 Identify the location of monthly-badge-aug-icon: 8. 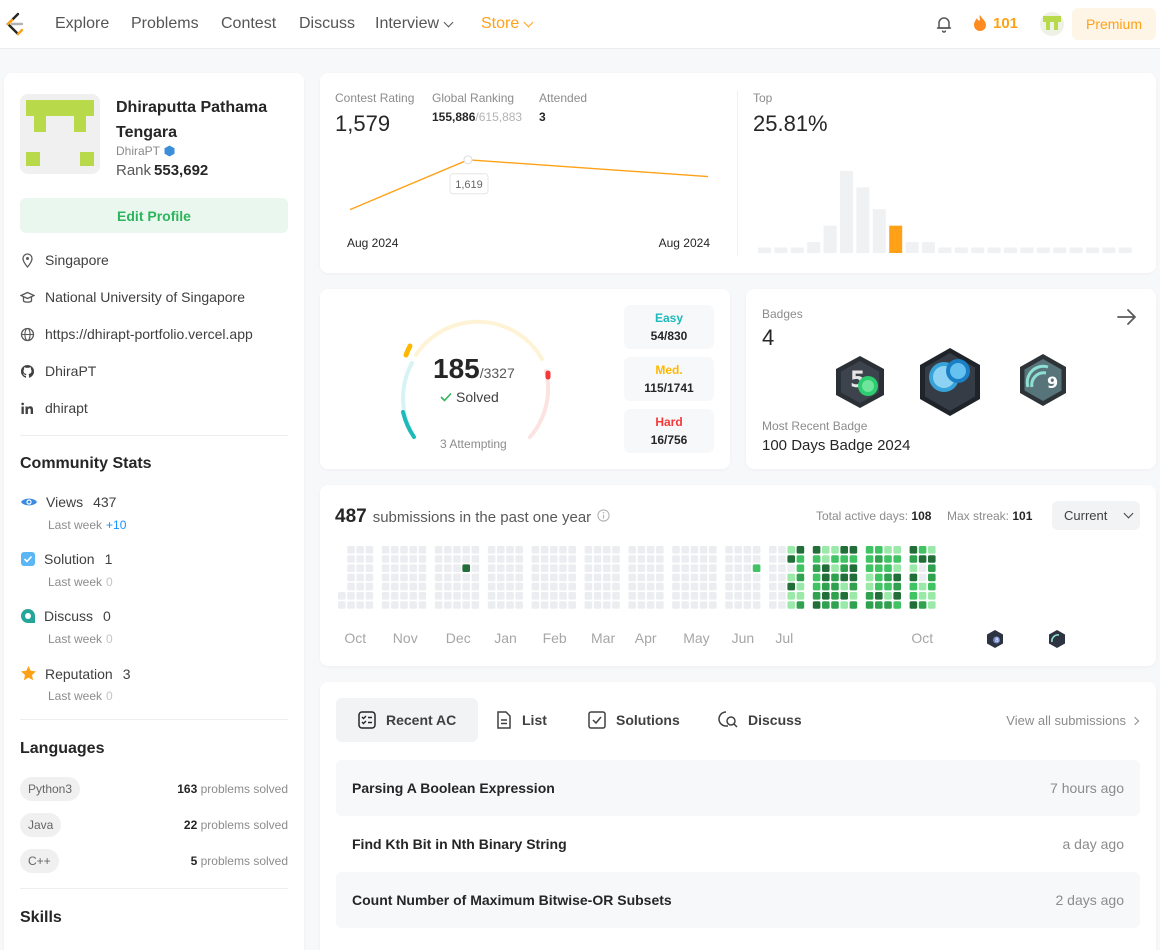
(995, 639).